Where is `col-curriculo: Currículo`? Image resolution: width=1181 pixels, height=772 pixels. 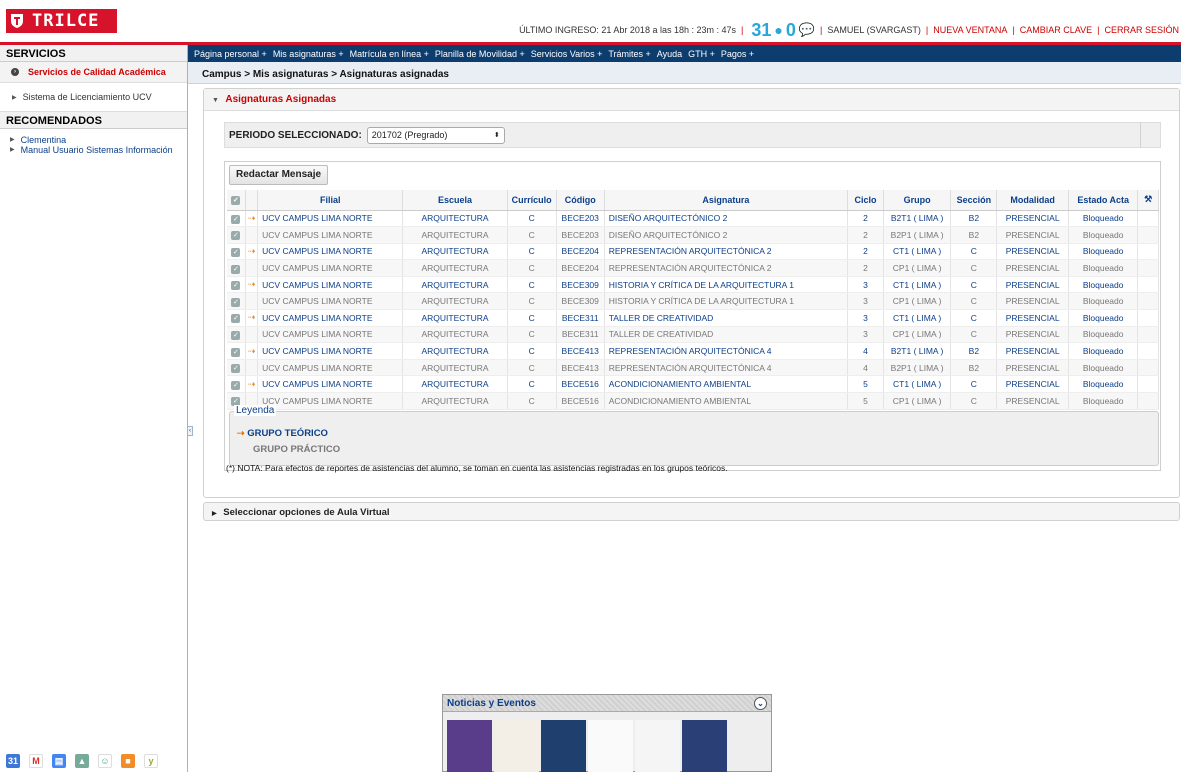
col-curriculo: Currículo is located at coordinates (532, 200).